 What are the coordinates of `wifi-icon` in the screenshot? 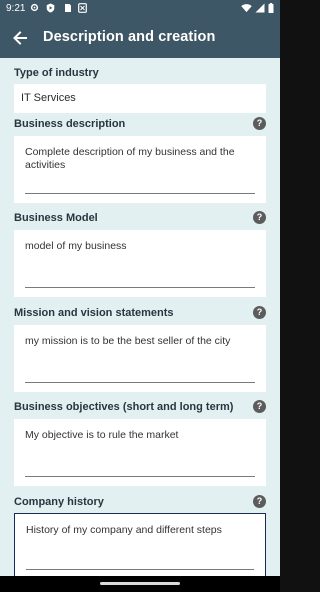 It's located at (246, 9).